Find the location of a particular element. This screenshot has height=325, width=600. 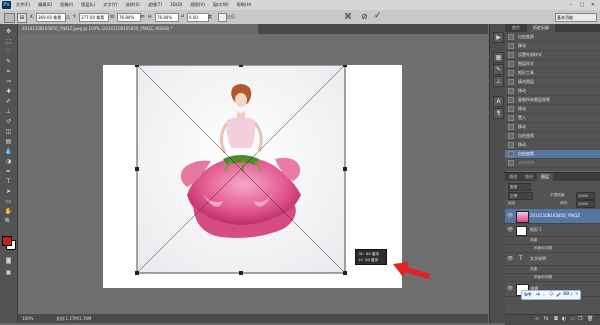

history-brush-tool-icon: ↺ is located at coordinates (8, 121).